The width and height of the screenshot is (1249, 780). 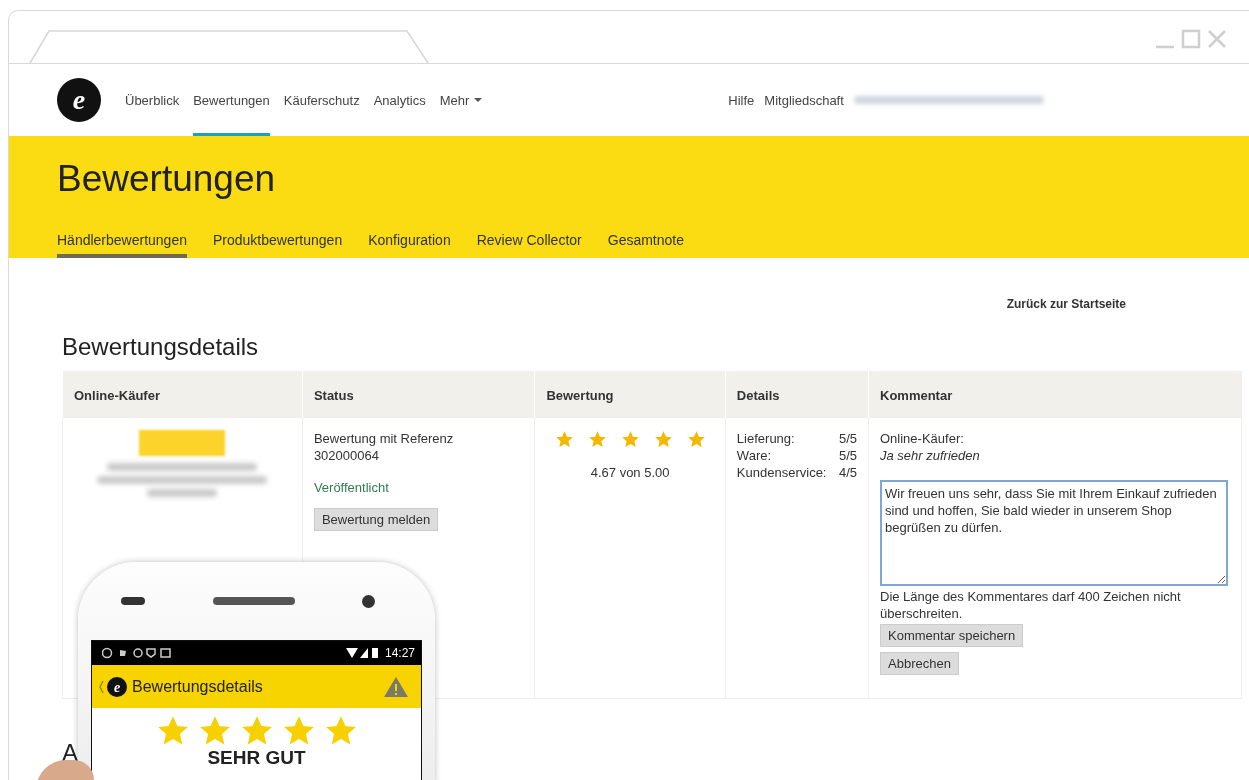 I want to click on section-title: Bewertungsdetails, so click(x=161, y=347).